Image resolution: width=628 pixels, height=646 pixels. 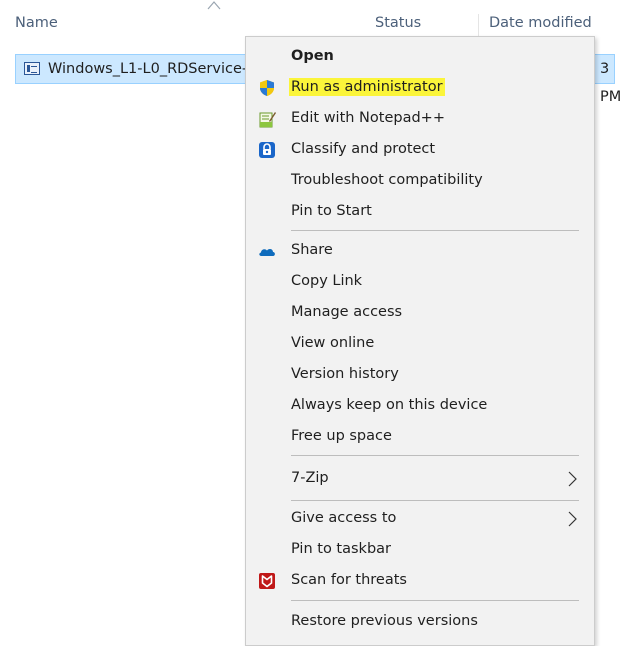 I want to click on menu-label-free-up-space: Free up space, so click(x=341, y=436).